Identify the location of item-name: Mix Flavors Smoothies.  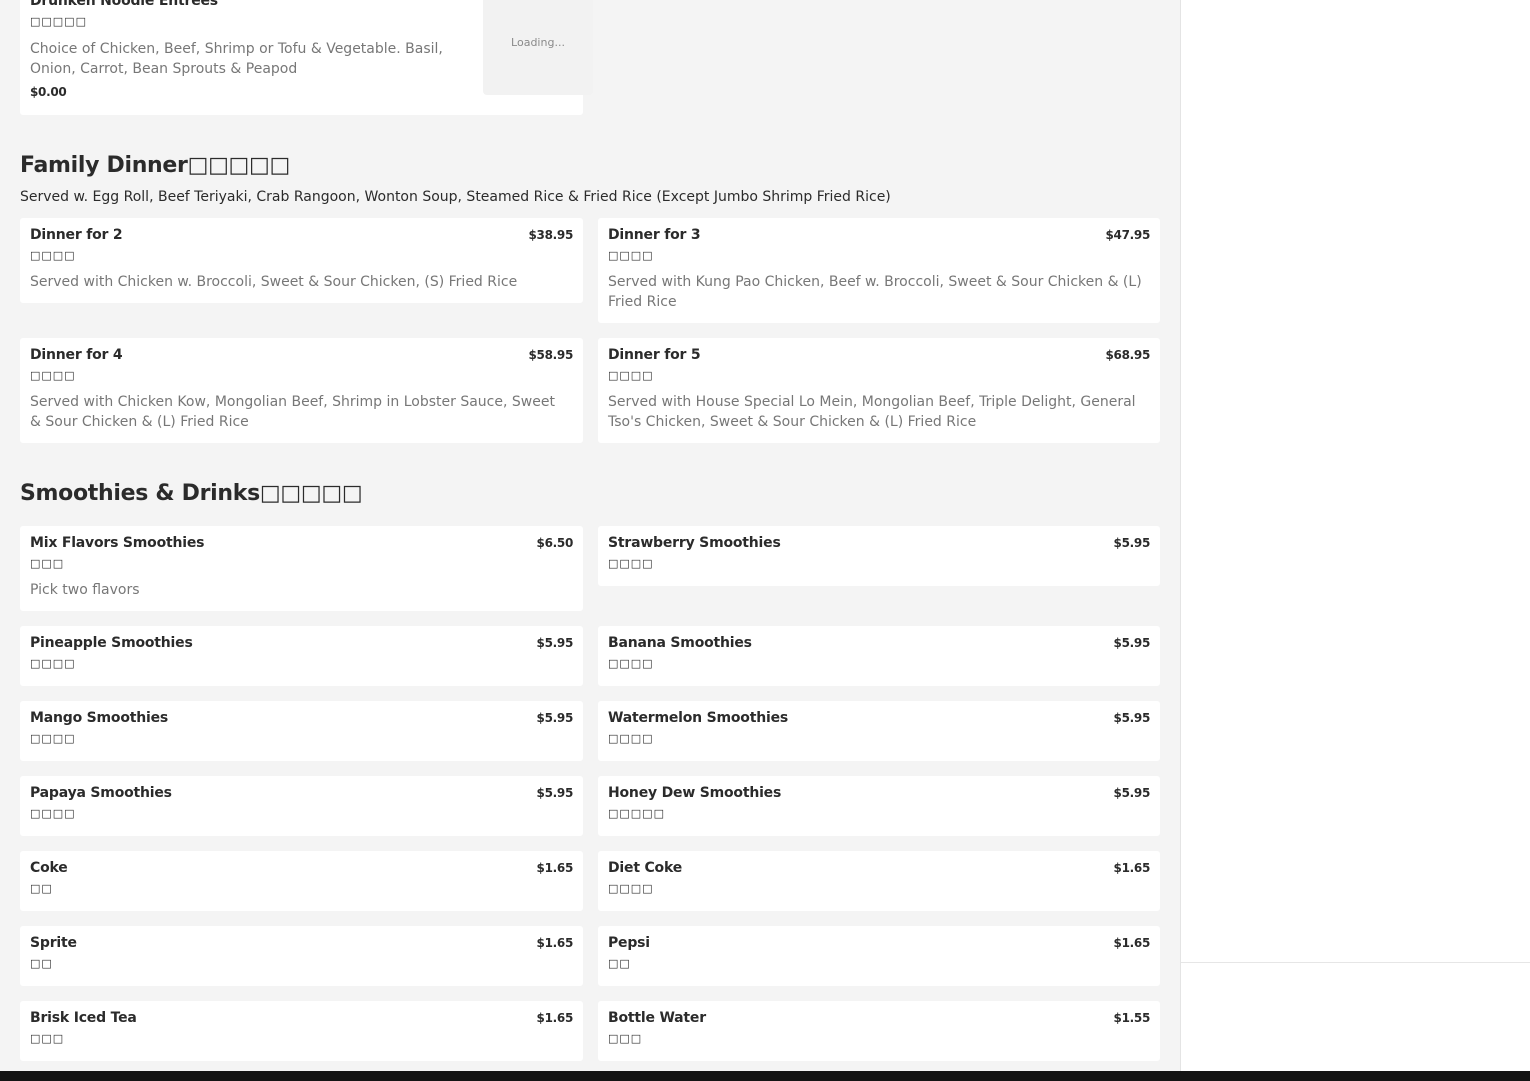
(117, 543).